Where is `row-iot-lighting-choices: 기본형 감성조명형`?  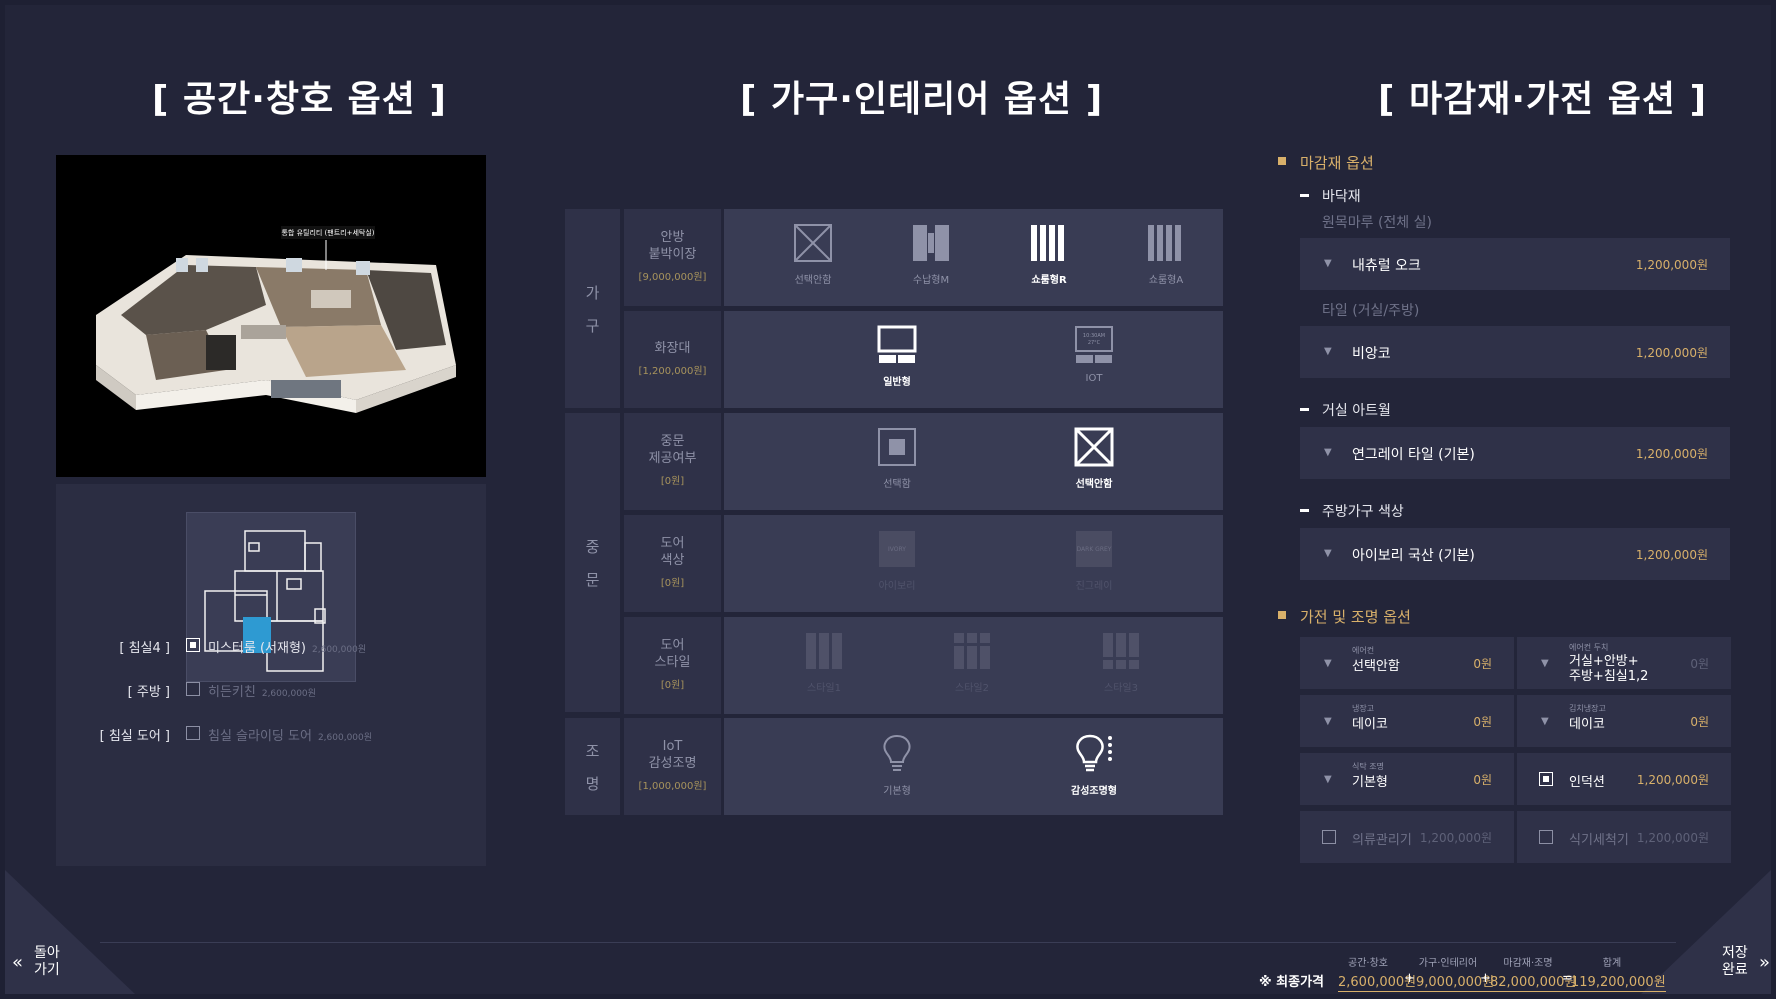
row-iot-lighting-choices: 기본형 감성조명형 is located at coordinates (973, 766).